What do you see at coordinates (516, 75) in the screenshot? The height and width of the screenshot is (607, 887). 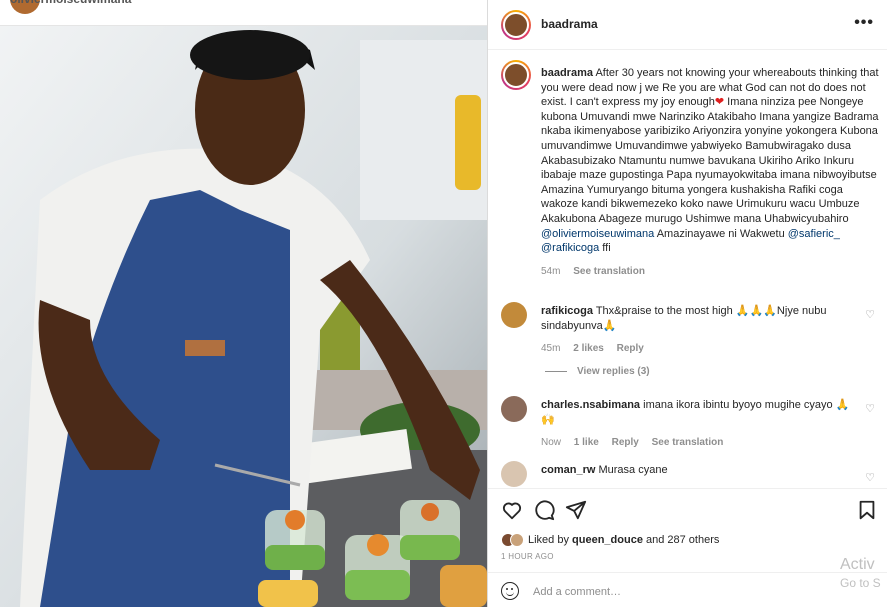 I see `caption-avatar` at bounding box center [516, 75].